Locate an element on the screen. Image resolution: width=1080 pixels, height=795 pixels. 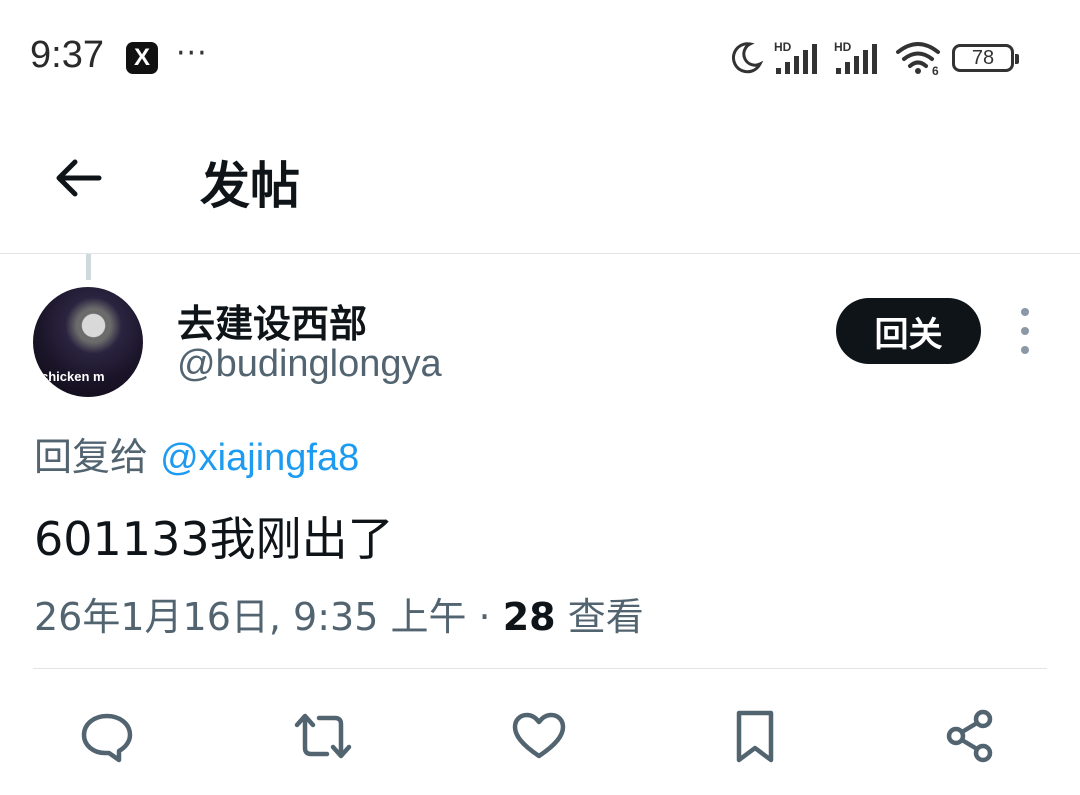
status-time: 9:37 is located at coordinates (67, 55).